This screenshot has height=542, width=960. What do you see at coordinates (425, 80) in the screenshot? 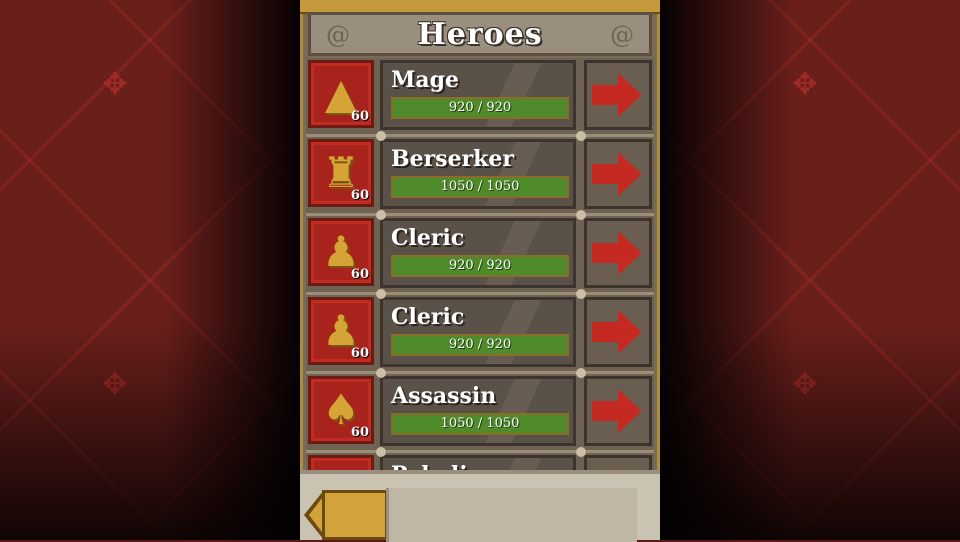
I see `hero-name: Mage` at bounding box center [425, 80].